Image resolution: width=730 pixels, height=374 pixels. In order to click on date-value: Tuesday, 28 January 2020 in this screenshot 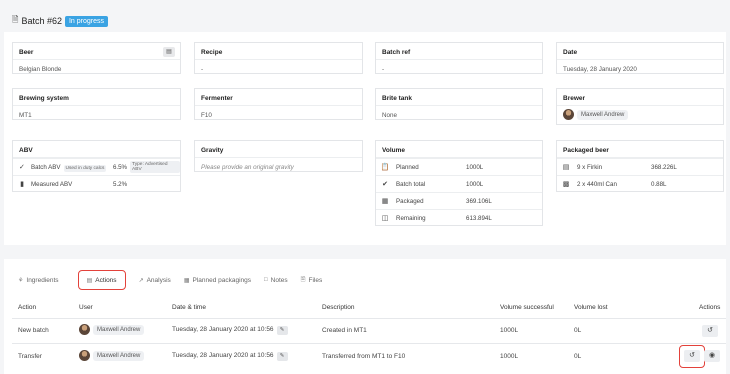, I will do `click(600, 69)`.